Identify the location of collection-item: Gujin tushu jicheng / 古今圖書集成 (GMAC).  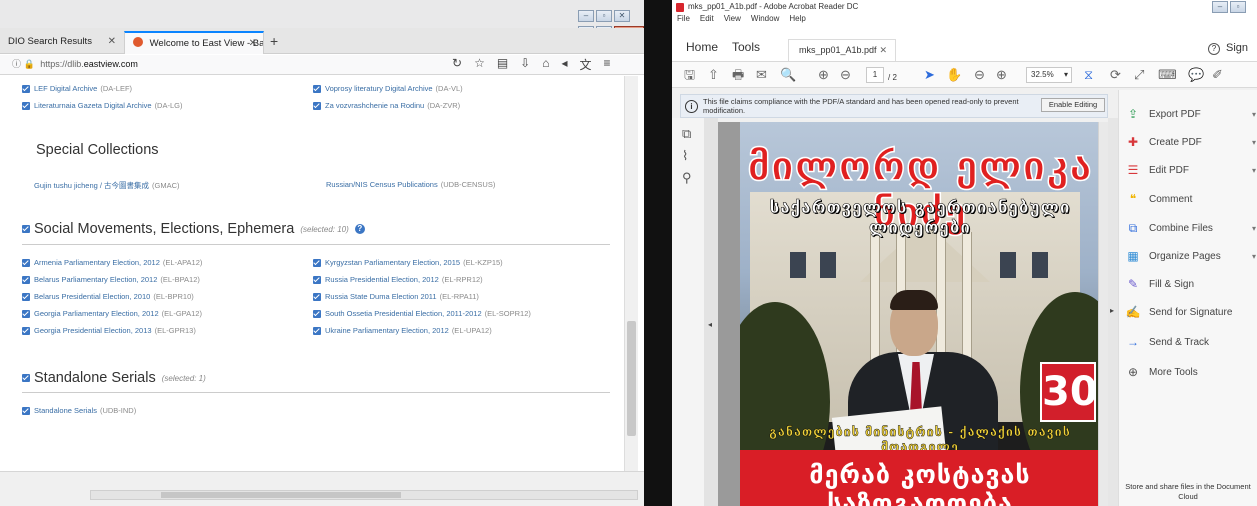
(107, 185).